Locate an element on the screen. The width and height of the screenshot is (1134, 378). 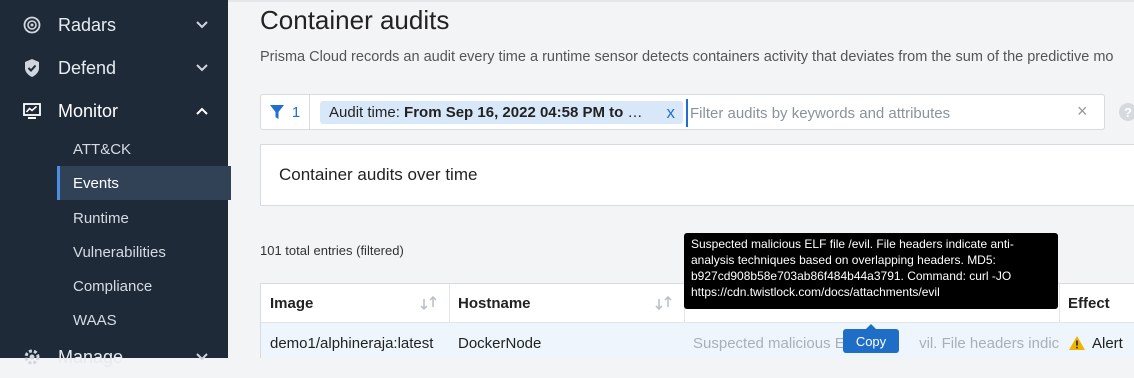
divider is located at coordinates (681, 1).